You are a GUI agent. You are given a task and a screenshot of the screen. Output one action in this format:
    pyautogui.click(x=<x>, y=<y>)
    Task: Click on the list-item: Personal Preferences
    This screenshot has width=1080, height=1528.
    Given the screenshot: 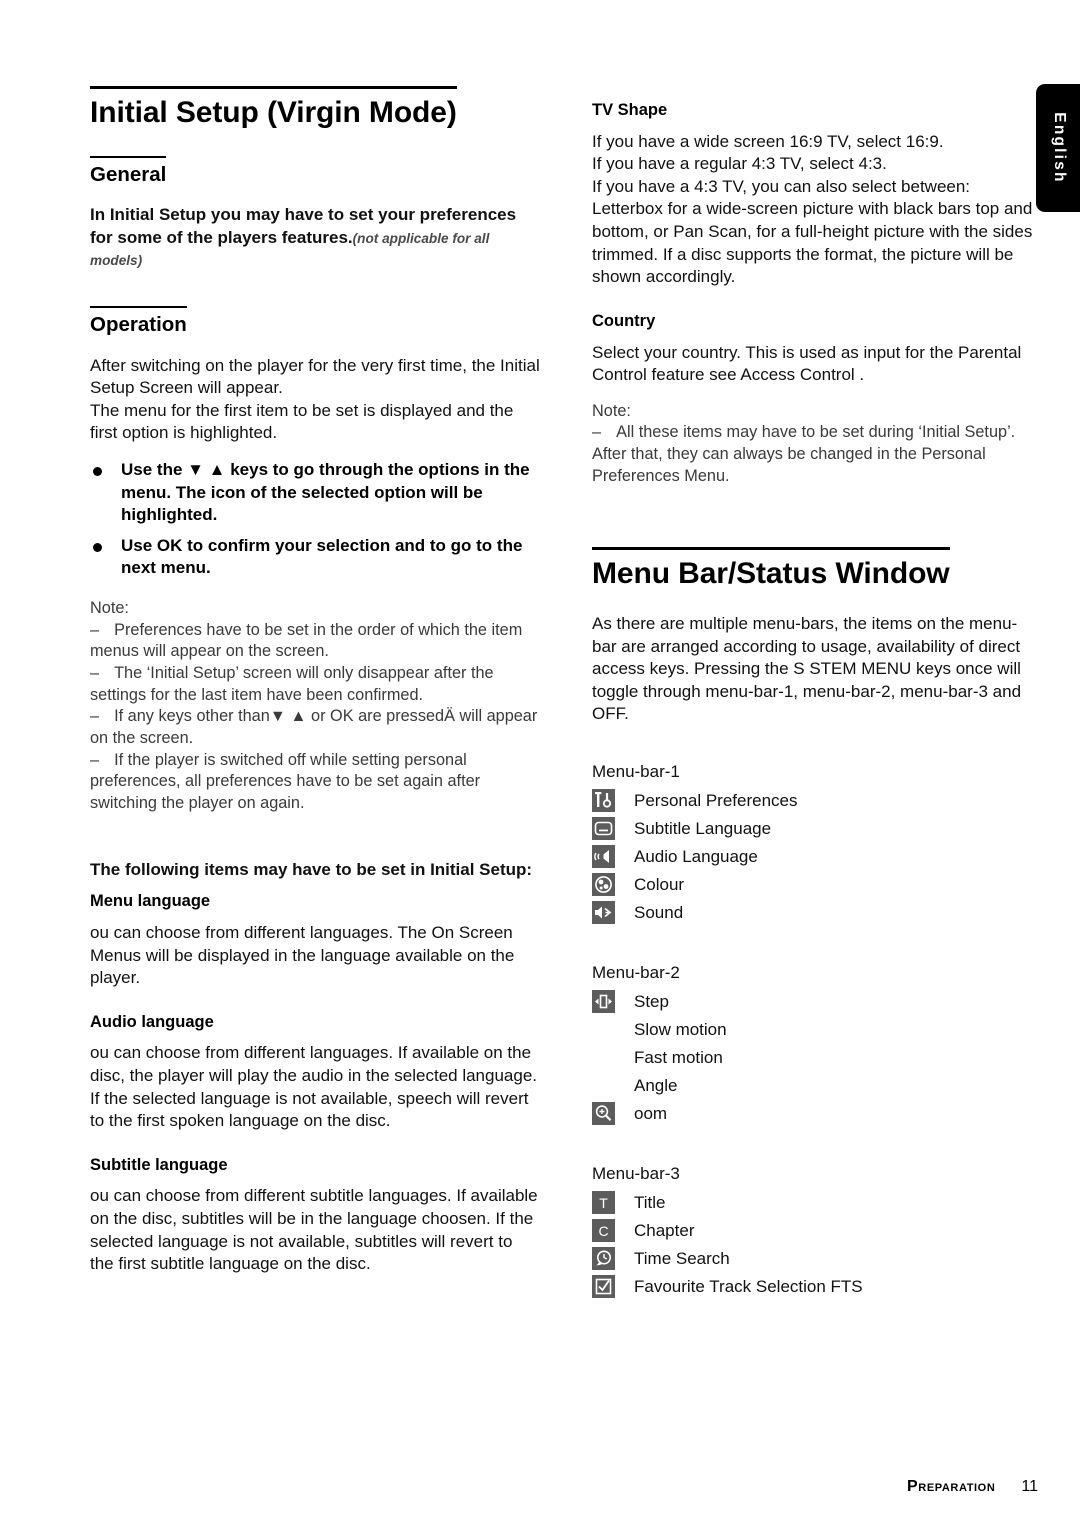 What is the action you would take?
    pyautogui.click(x=814, y=800)
    